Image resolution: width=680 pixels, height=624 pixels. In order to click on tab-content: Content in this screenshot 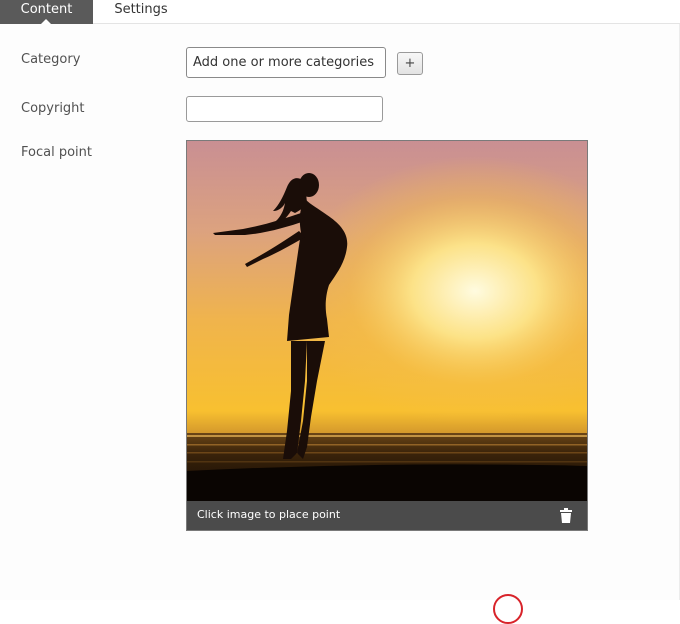, I will do `click(46, 12)`.